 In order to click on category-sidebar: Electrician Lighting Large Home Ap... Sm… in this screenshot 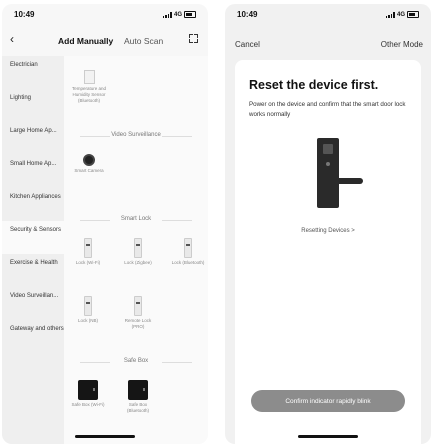, I will do `click(33, 250)`.